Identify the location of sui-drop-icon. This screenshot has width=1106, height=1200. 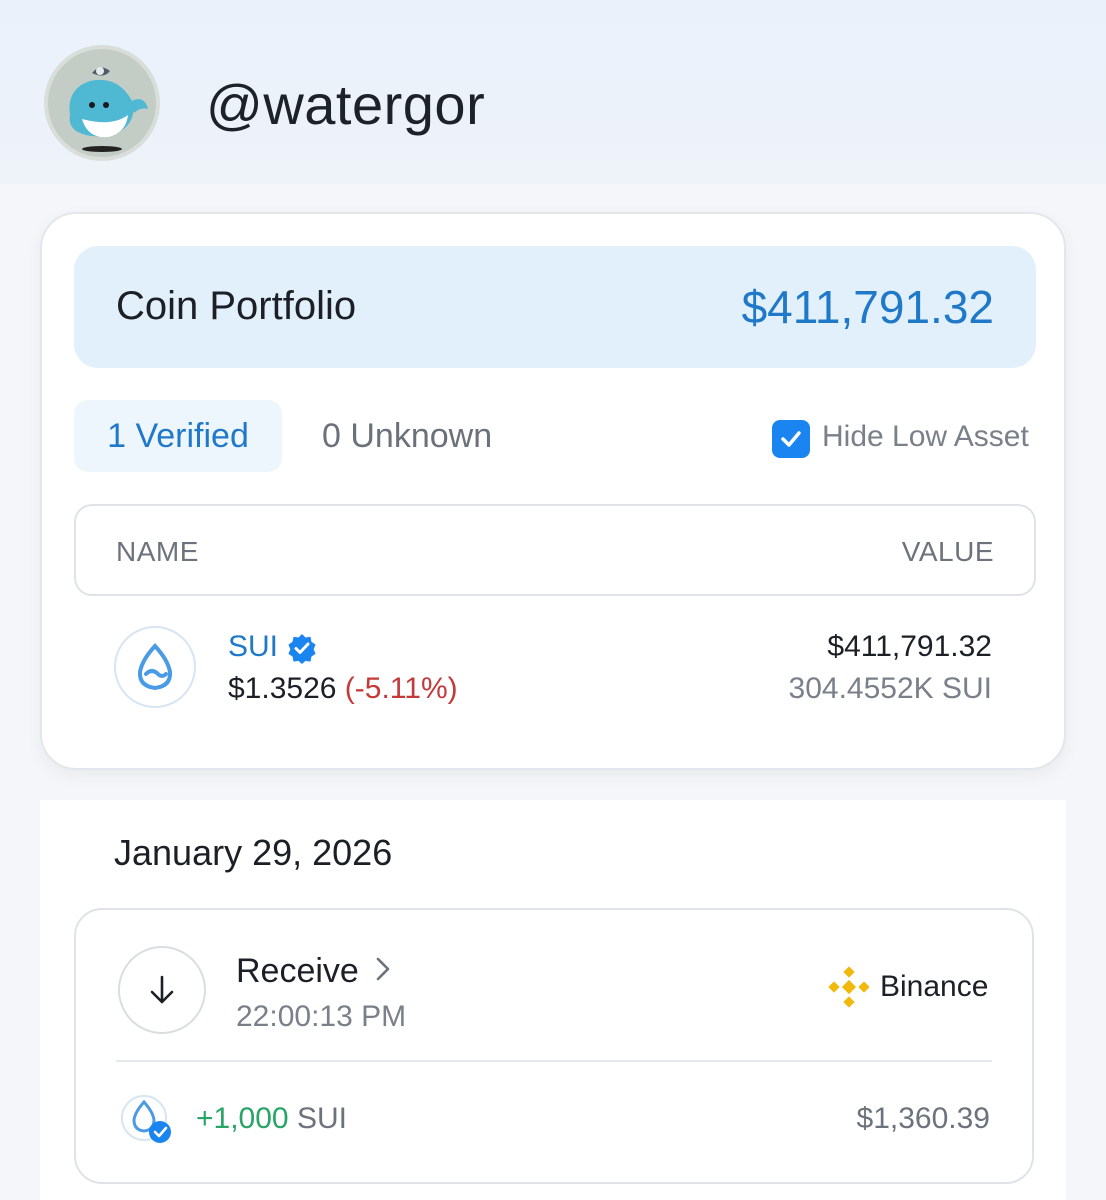
(155, 667).